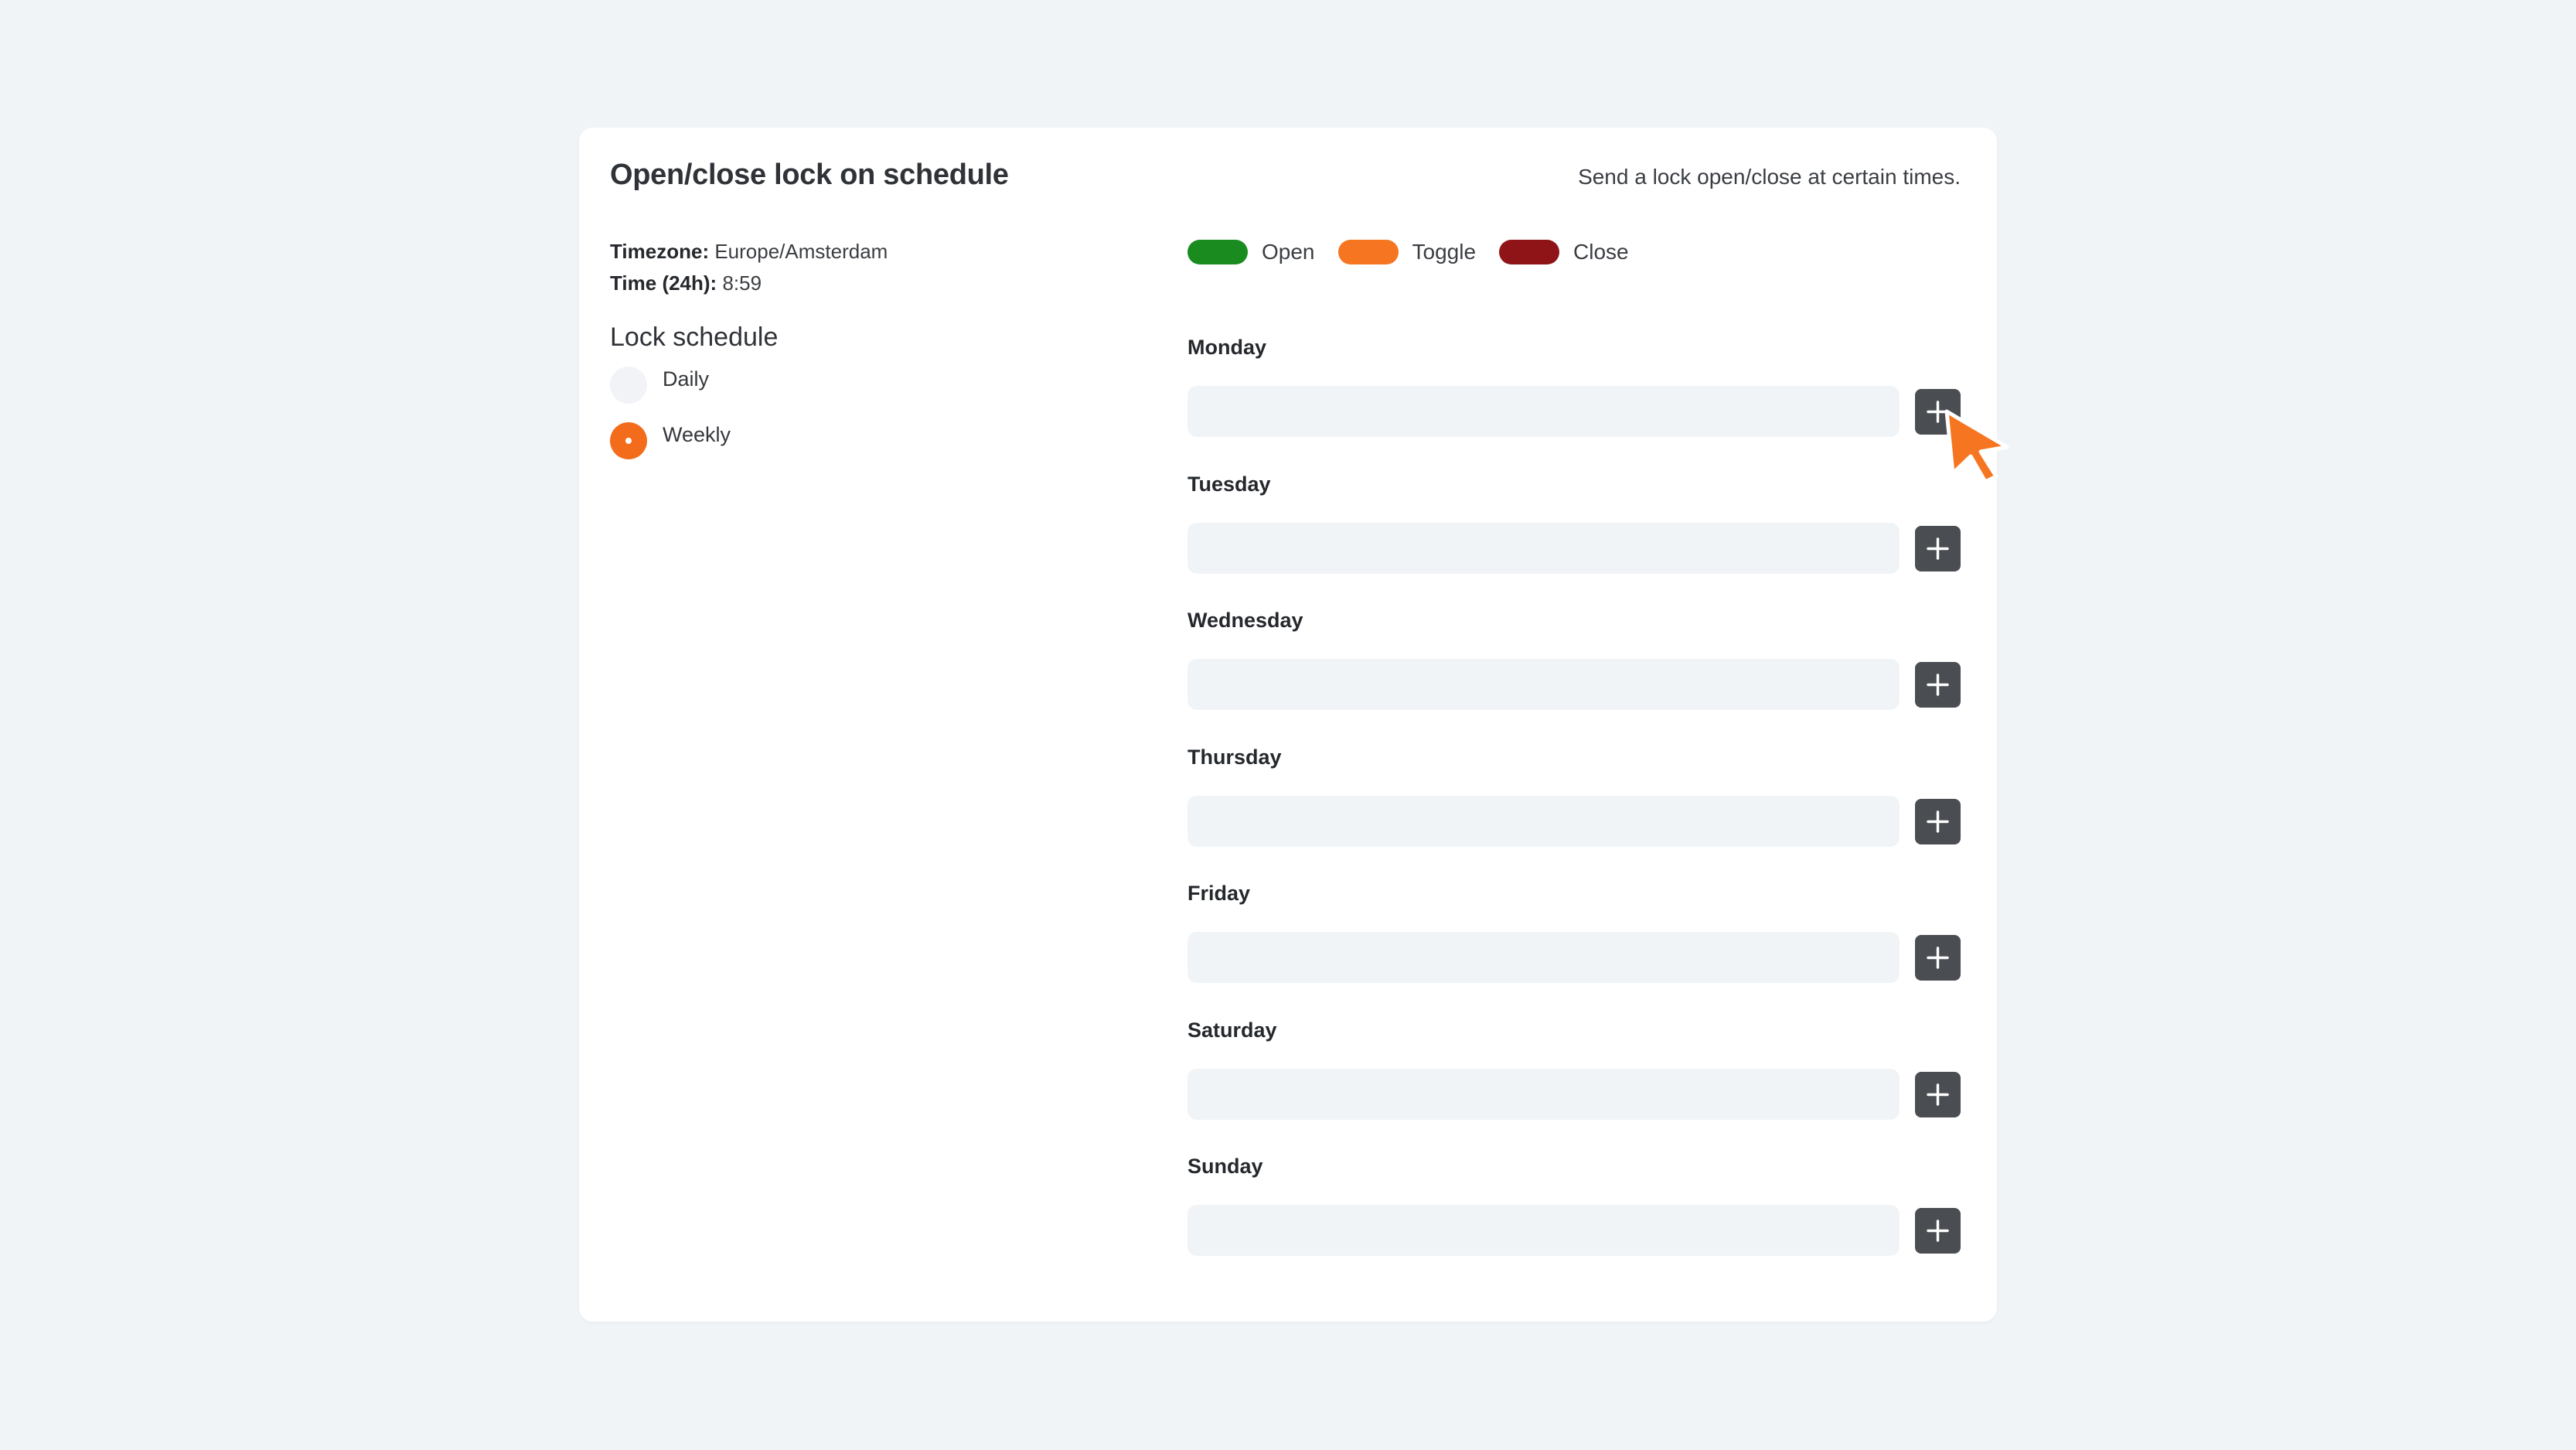 Image resolution: width=2576 pixels, height=1450 pixels. What do you see at coordinates (1543, 1230) in the screenshot?
I see `sunday-schedule-input` at bounding box center [1543, 1230].